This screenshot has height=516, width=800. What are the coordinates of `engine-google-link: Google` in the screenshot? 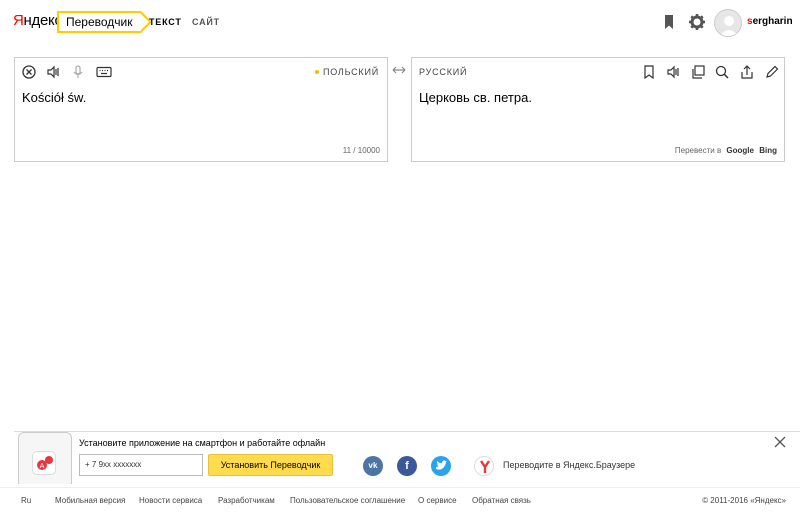 It's located at (740, 150).